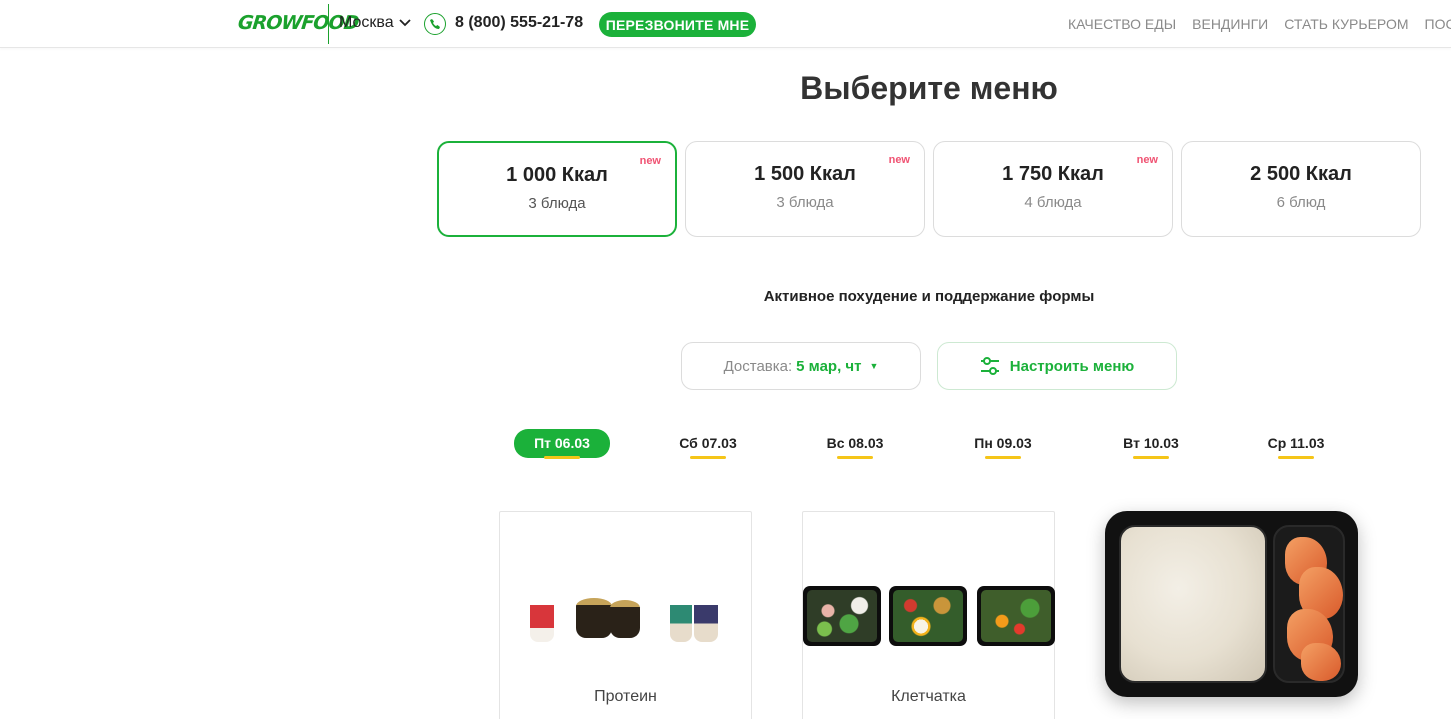 The width and height of the screenshot is (1451, 719). Describe the element at coordinates (1193, 604) in the screenshot. I see `porridge-compartment` at that location.